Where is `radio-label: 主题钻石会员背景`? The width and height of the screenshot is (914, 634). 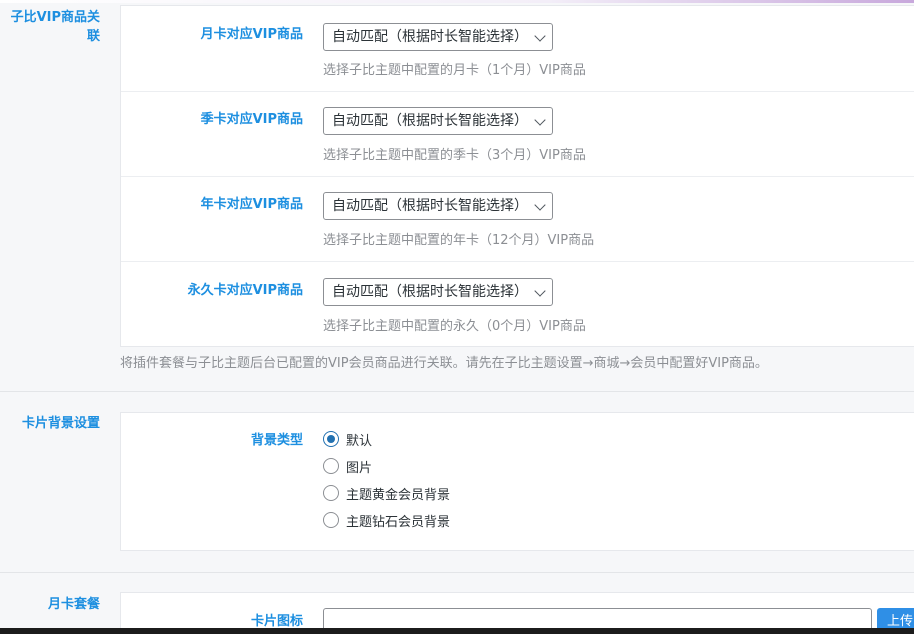 radio-label: 主题钻石会员背景 is located at coordinates (398, 522).